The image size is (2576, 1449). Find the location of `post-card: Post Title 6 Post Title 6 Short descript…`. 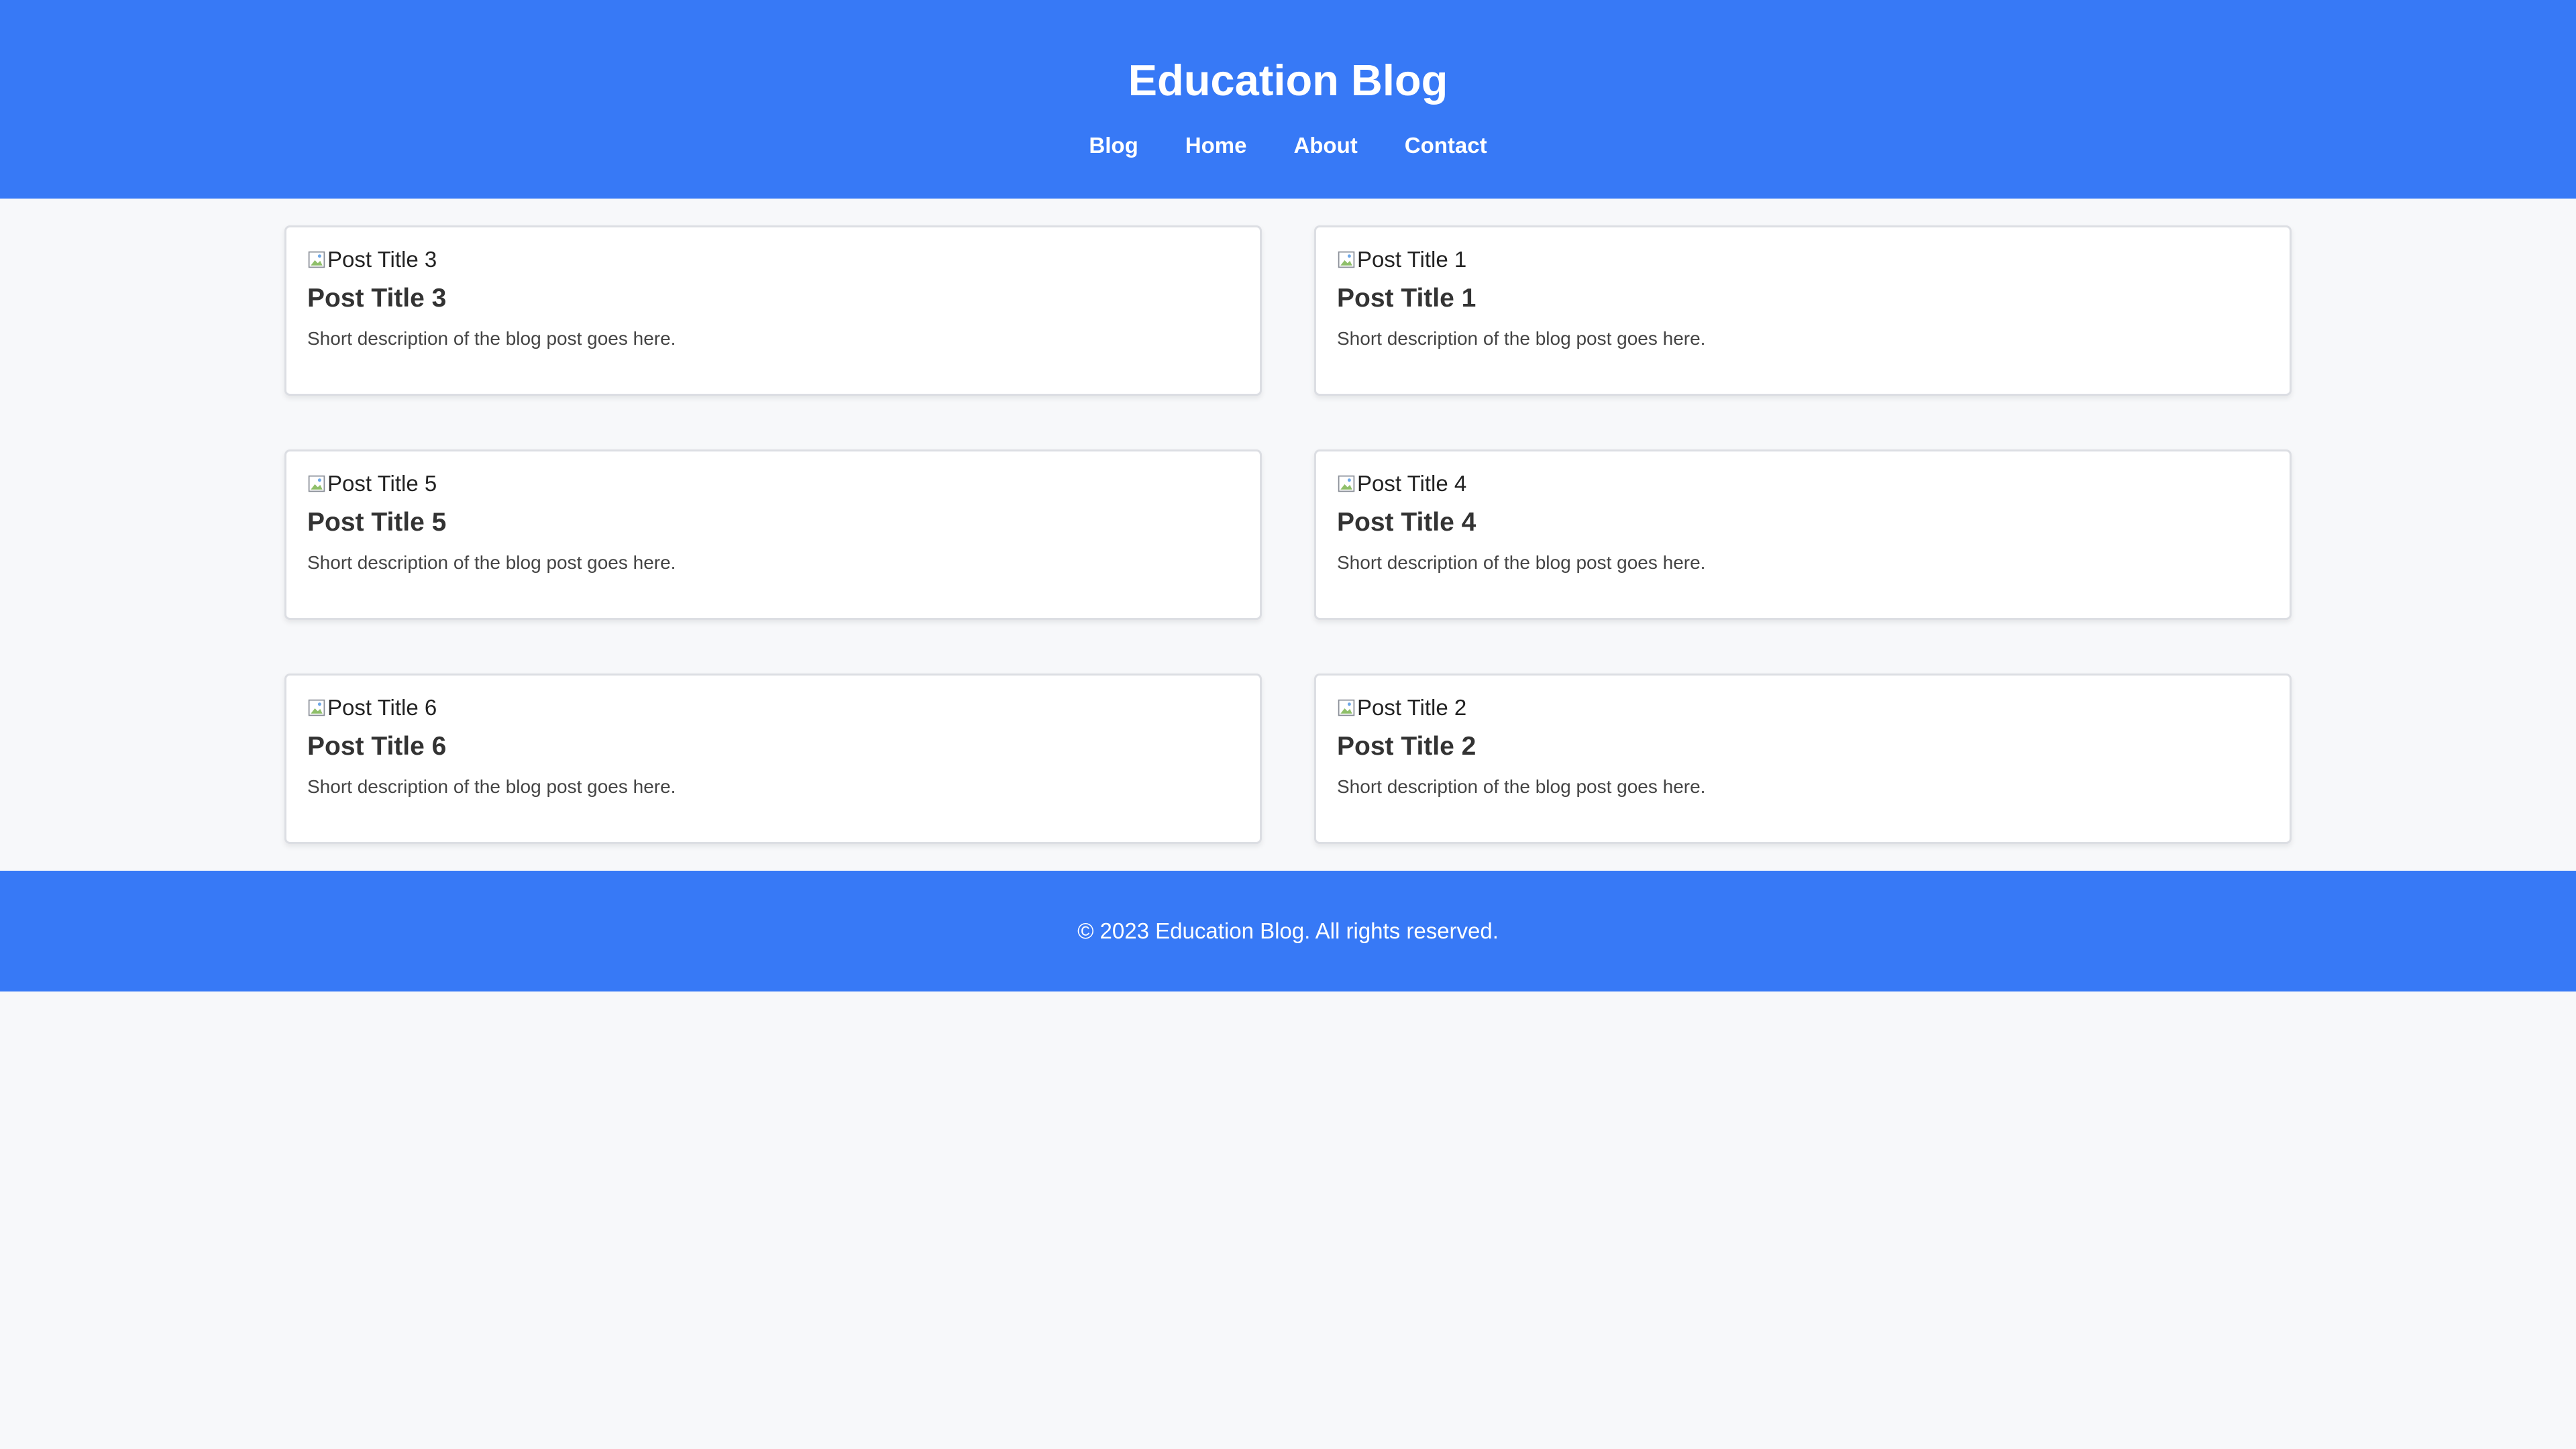

post-card: Post Title 6 Post Title 6 Short descript… is located at coordinates (773, 759).